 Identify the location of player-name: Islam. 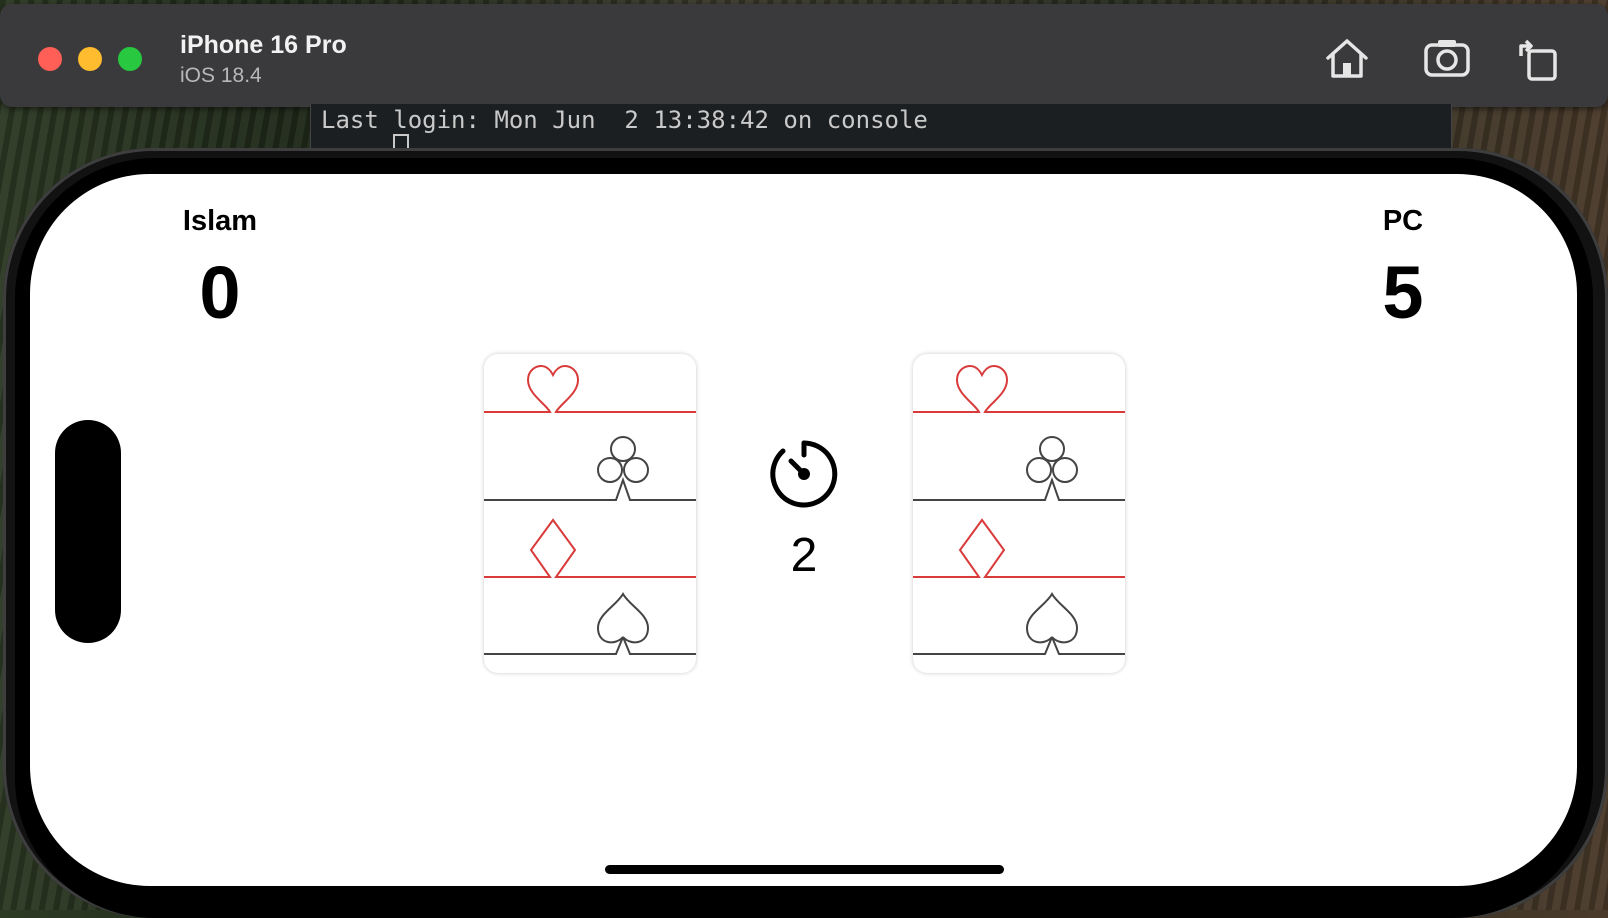
(220, 221).